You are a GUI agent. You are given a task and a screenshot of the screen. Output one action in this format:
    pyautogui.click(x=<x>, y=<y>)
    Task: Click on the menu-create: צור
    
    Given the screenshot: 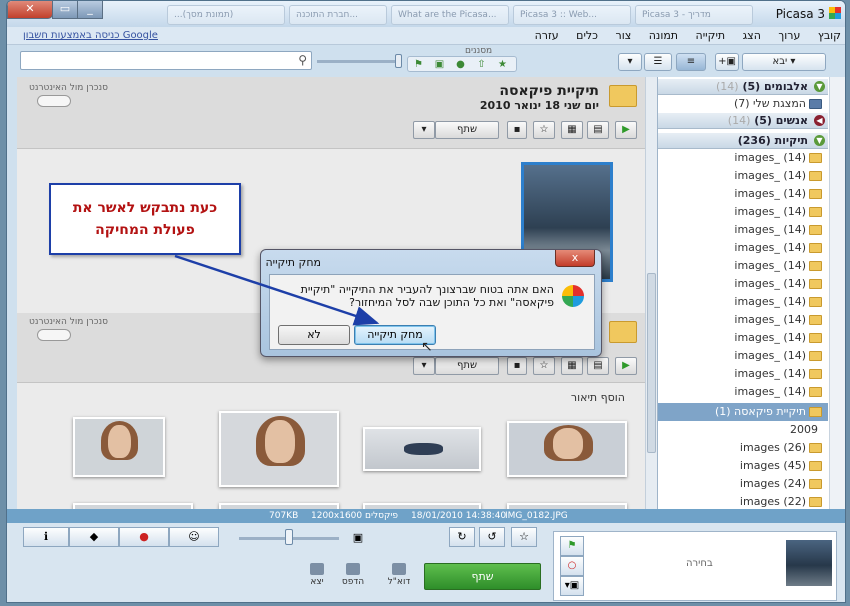 What is the action you would take?
    pyautogui.click(x=624, y=35)
    